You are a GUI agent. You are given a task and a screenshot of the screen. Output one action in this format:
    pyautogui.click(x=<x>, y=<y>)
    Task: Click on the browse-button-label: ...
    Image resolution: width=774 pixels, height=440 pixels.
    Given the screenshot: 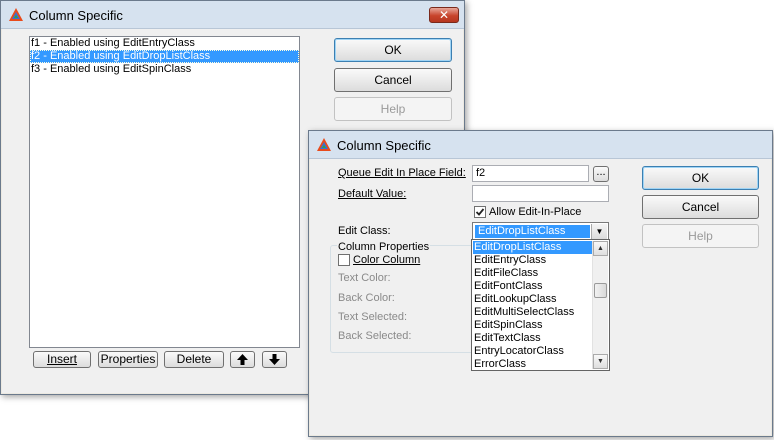 What is the action you would take?
    pyautogui.click(x=601, y=172)
    